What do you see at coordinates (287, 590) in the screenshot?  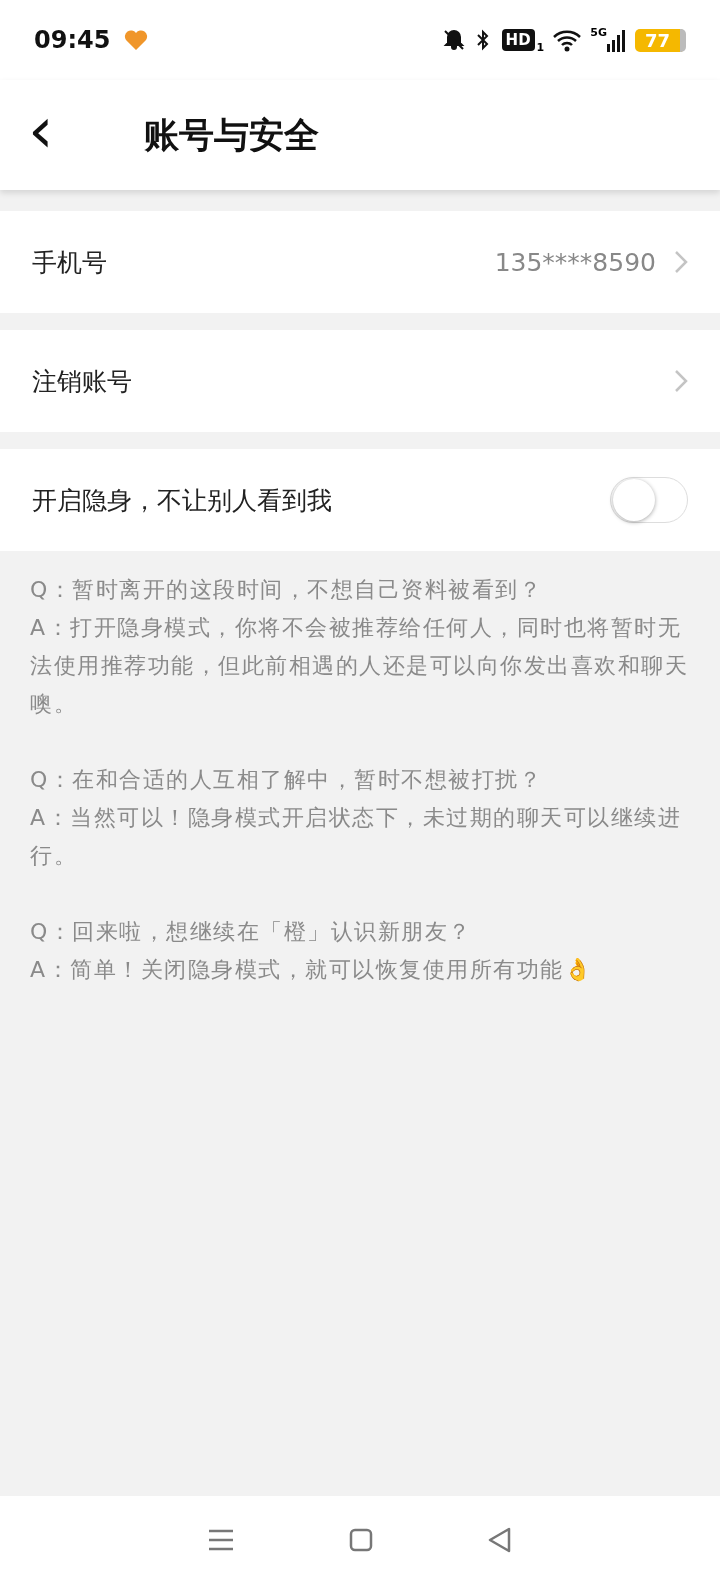 I see `faq-question: Q：暂时离开的这段时间，不想自己资料被看到？` at bounding box center [287, 590].